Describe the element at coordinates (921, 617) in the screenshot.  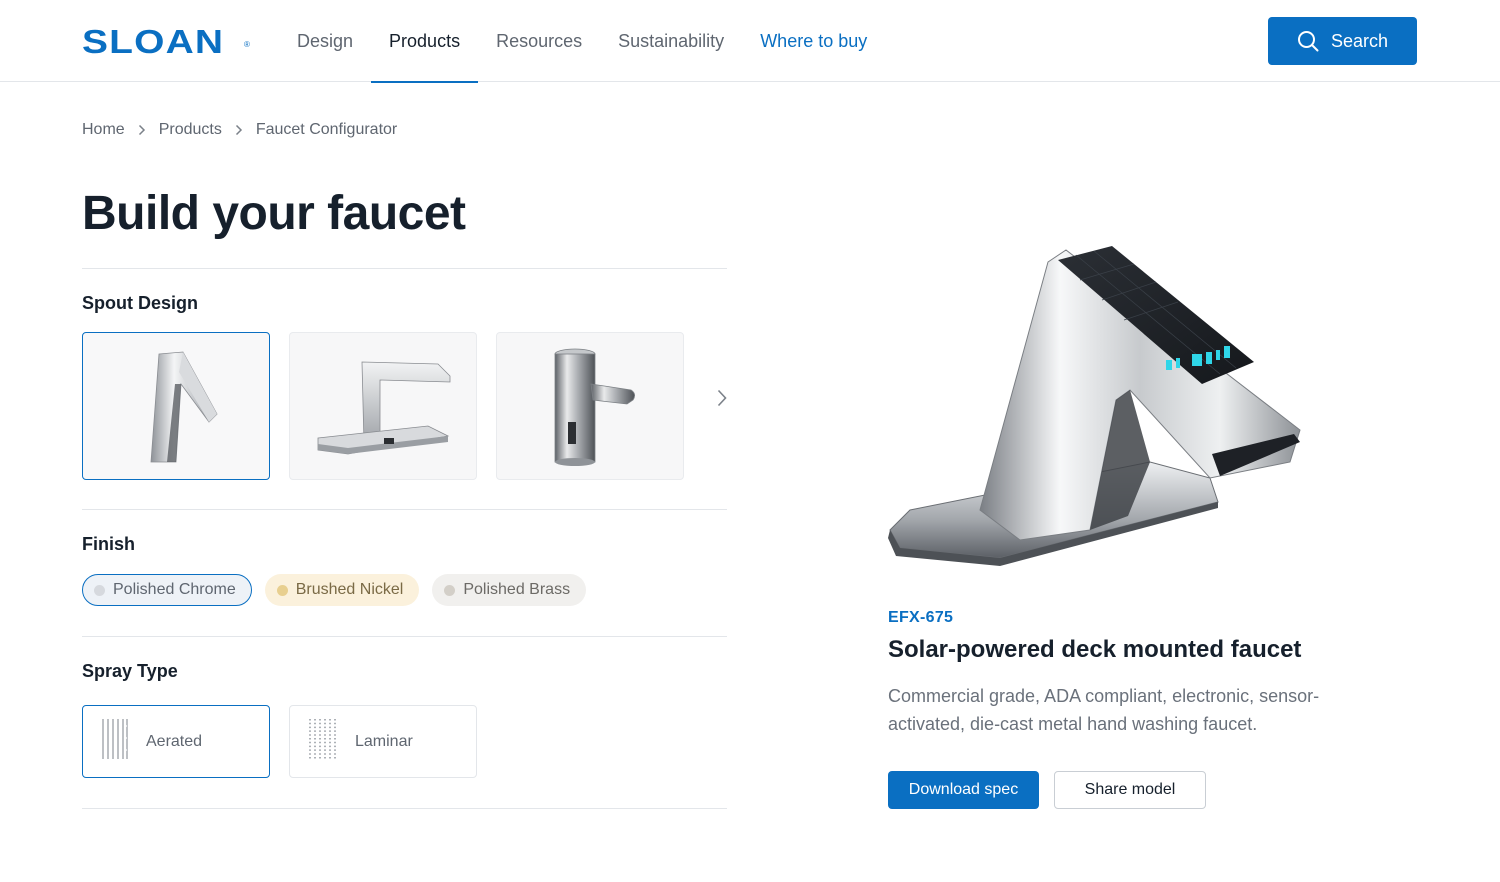
I see `product-model-code: EFX-675` at that location.